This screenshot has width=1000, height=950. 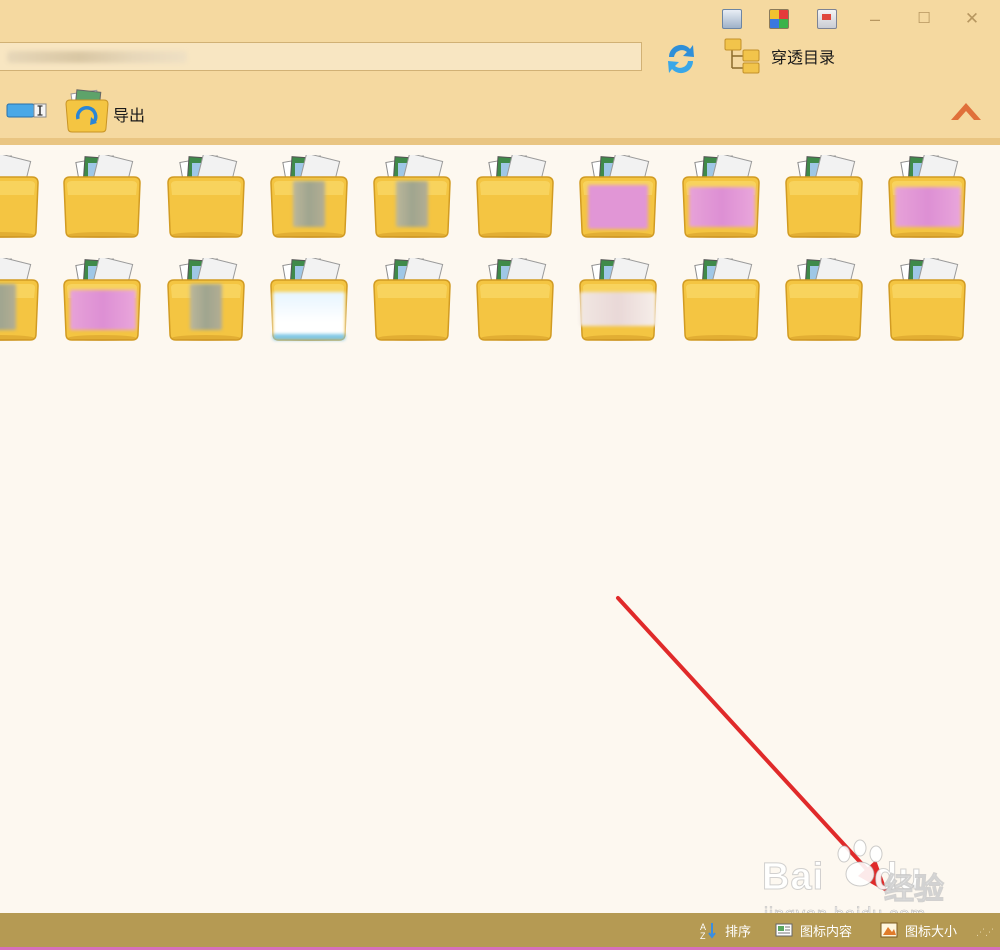 I want to click on refresh-button, so click(x=681, y=59).